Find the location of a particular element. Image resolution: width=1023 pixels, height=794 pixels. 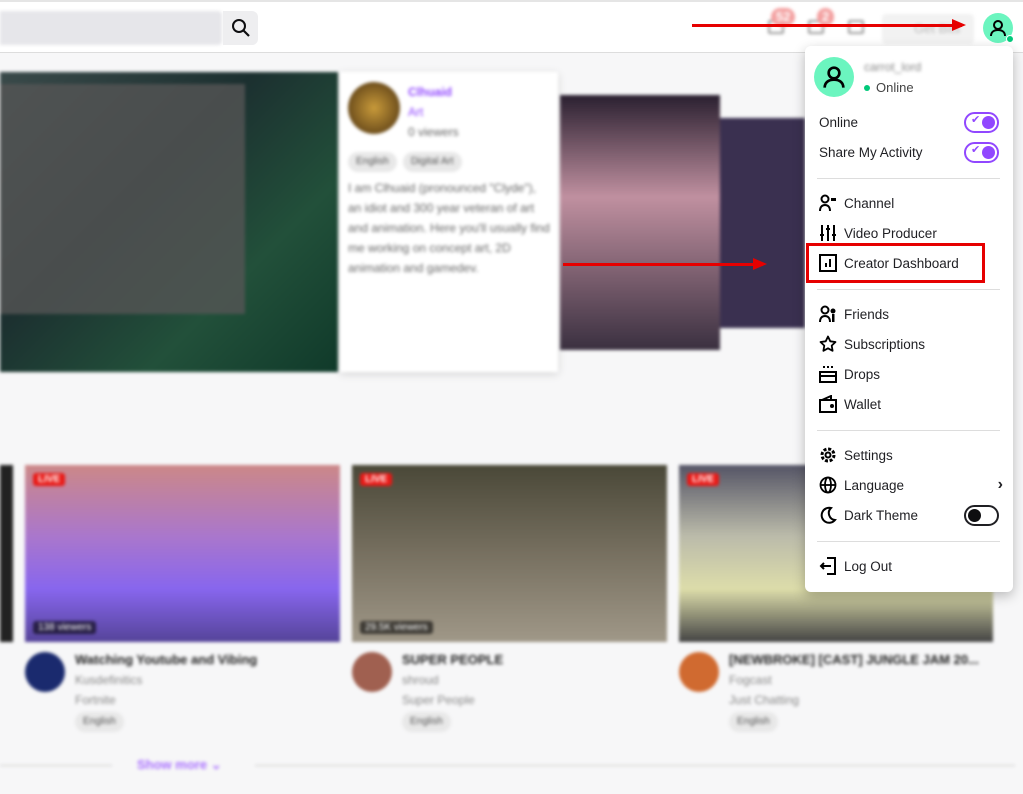

featured-viewers: 0 viewers is located at coordinates (433, 132).